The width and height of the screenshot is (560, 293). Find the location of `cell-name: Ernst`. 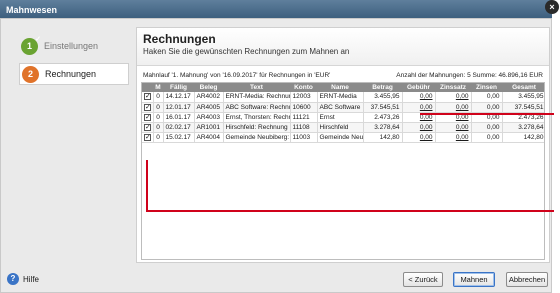

cell-name: Ernst is located at coordinates (340, 117).